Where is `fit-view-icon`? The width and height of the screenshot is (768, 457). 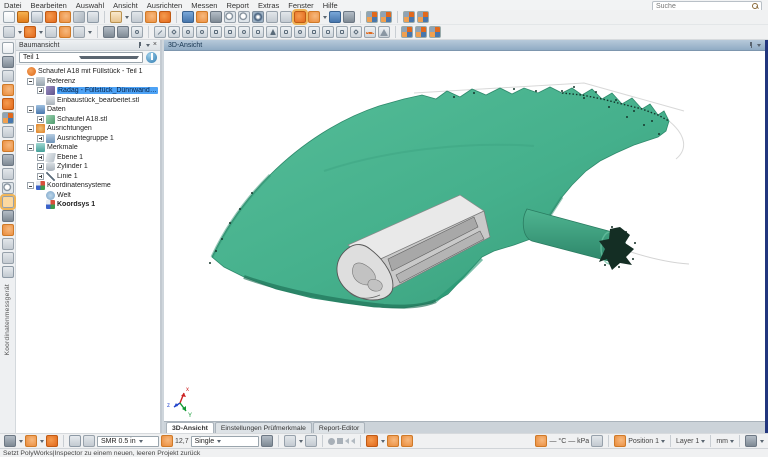 fit-view-icon is located at coordinates (300, 17).